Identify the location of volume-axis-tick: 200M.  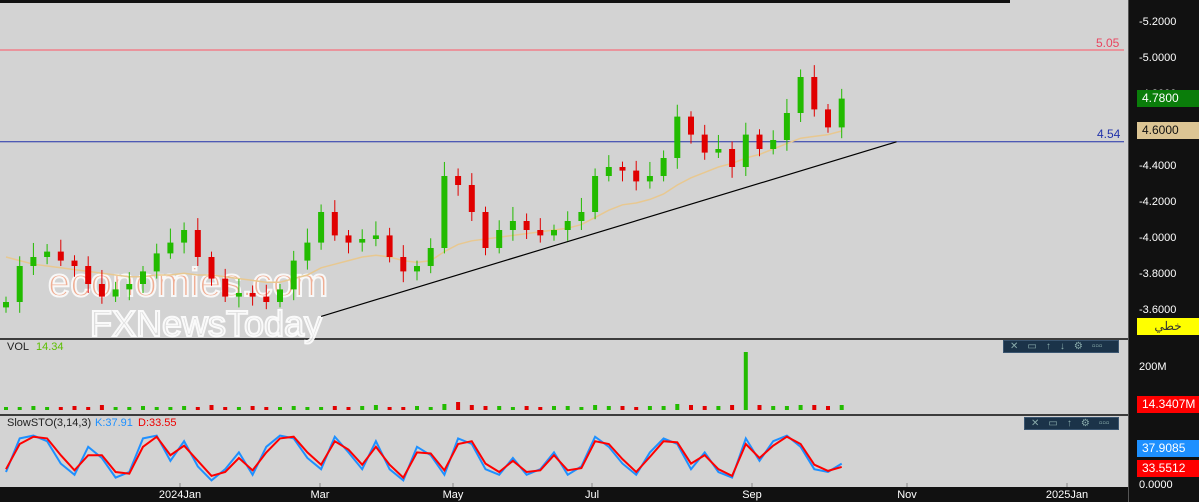
(1153, 367).